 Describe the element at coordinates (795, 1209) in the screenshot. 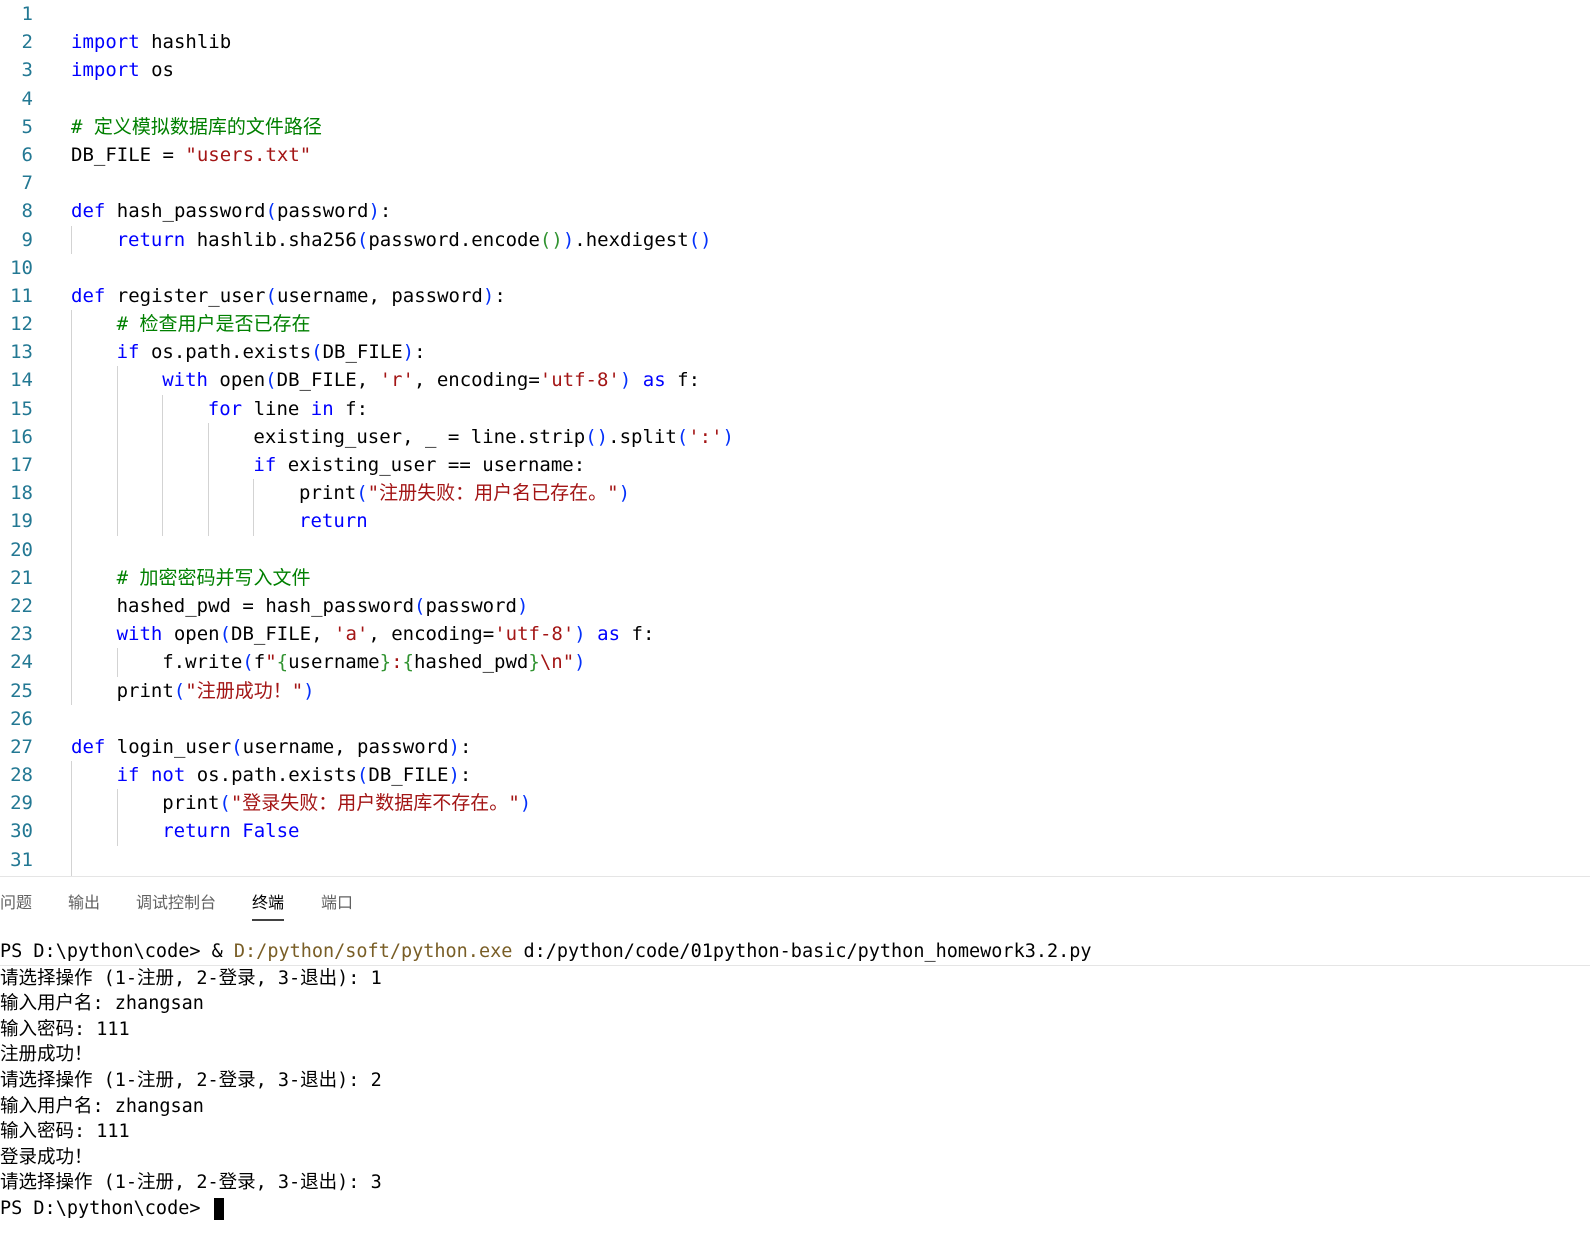

I see `terminal-final-prompt-line: PS D:\python\code>` at that location.